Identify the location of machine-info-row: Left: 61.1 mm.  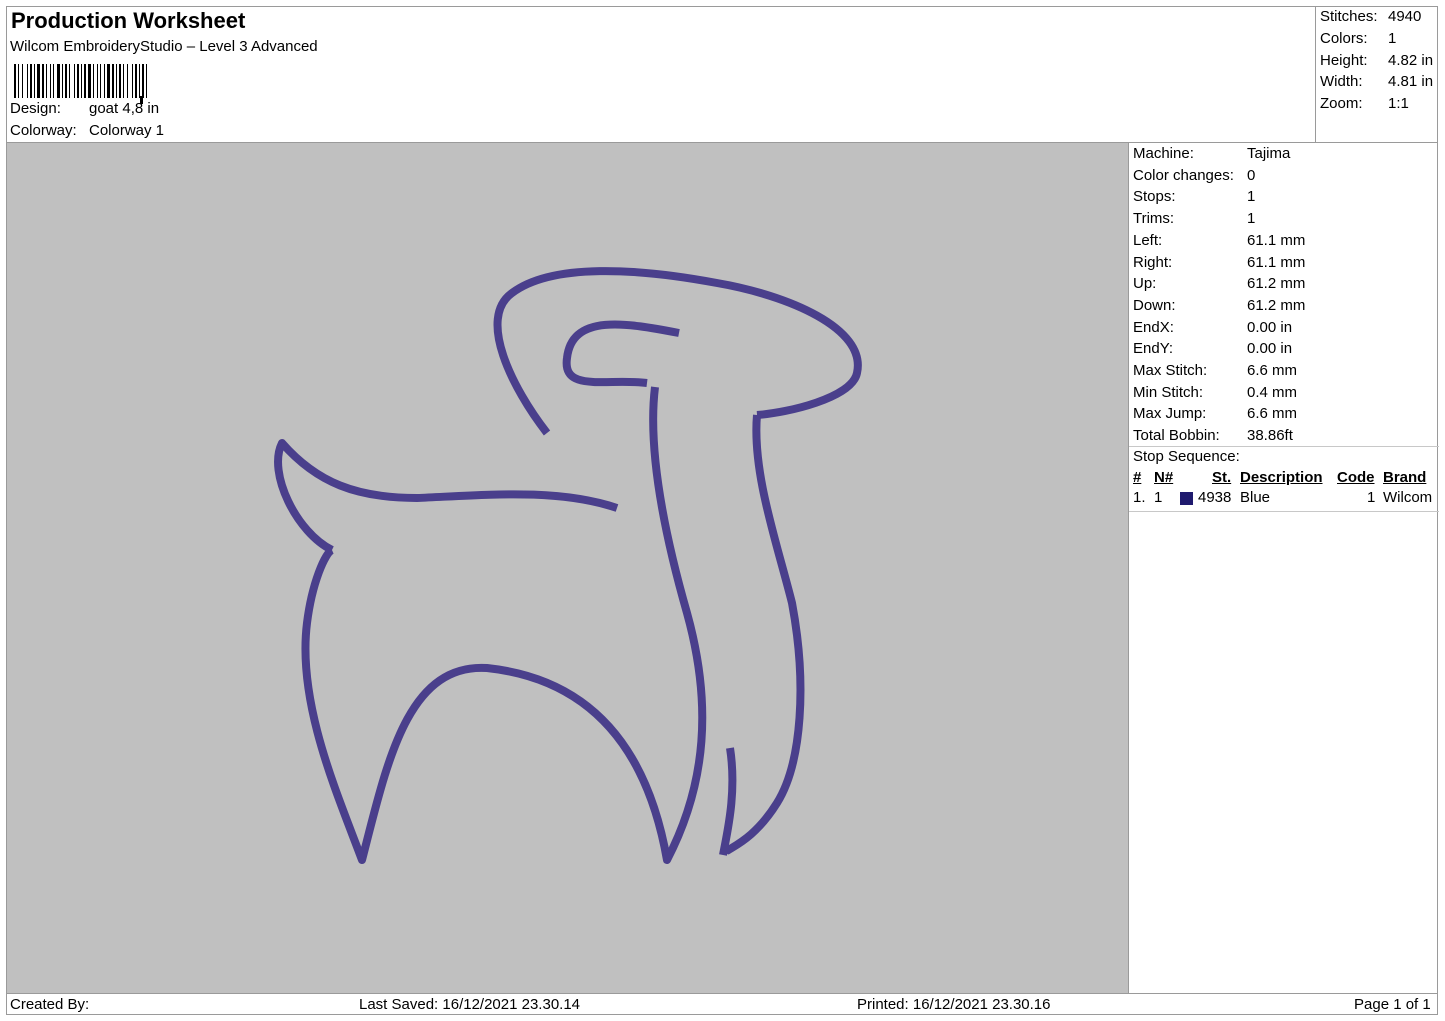
(1219, 240).